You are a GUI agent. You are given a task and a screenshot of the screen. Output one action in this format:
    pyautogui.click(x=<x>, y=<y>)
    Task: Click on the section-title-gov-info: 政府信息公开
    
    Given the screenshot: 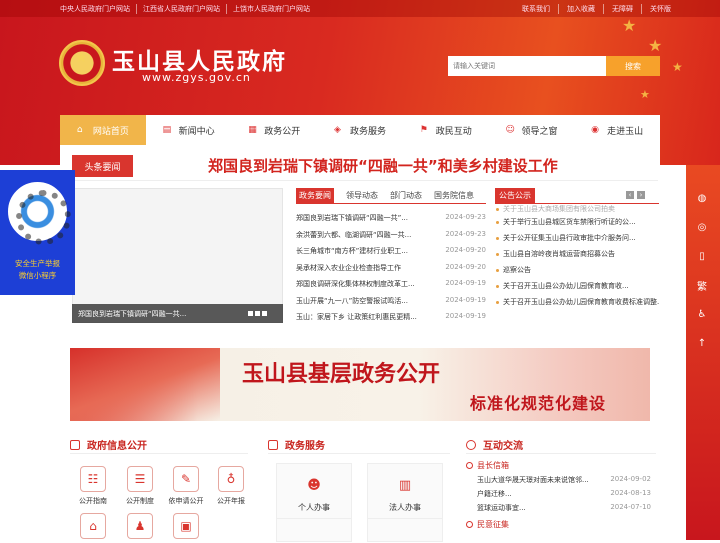 What is the action you would take?
    pyautogui.click(x=108, y=444)
    